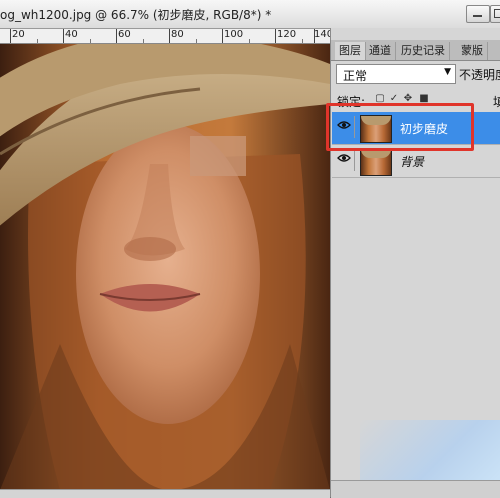 Image resolution: width=500 pixels, height=498 pixels. I want to click on ruler-label: 100, so click(234, 34).